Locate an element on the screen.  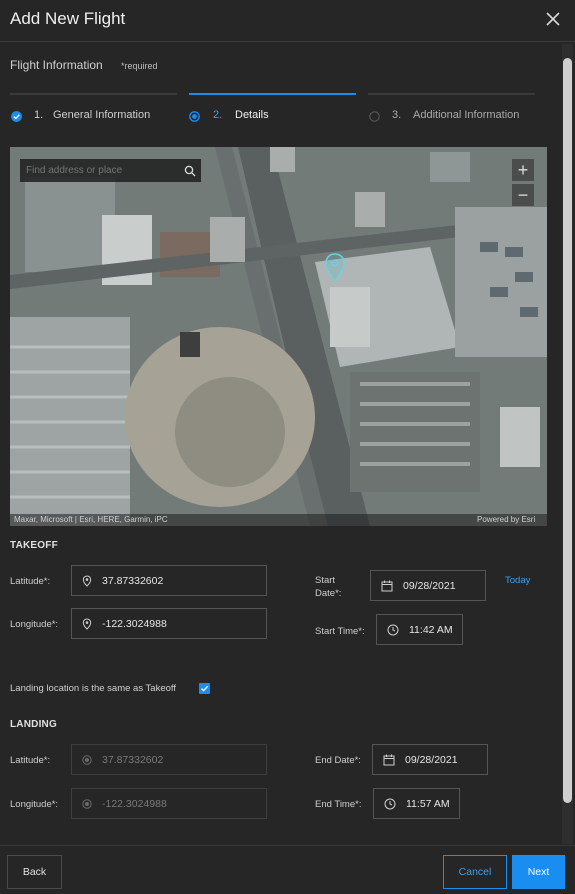
step-active-icon is located at coordinates (194, 116).